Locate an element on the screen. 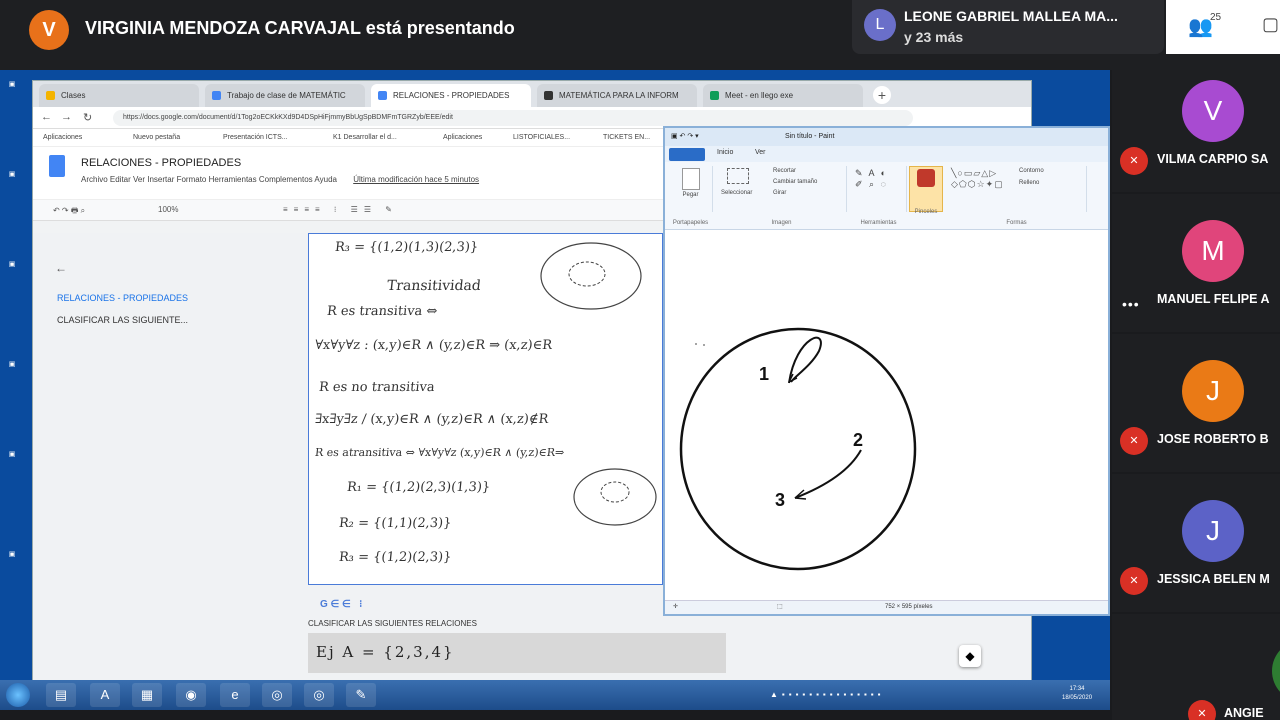  group-label: Pinceles is located at coordinates (926, 212).